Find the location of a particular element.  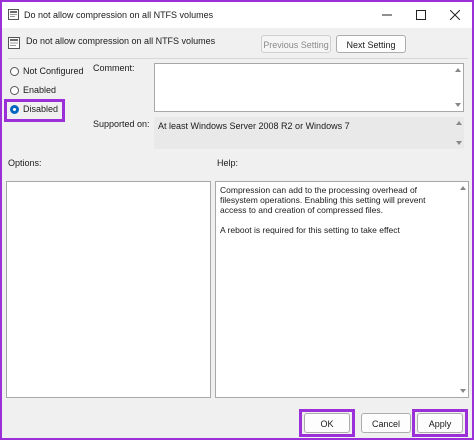

comment-scrollbar is located at coordinates (458, 87).